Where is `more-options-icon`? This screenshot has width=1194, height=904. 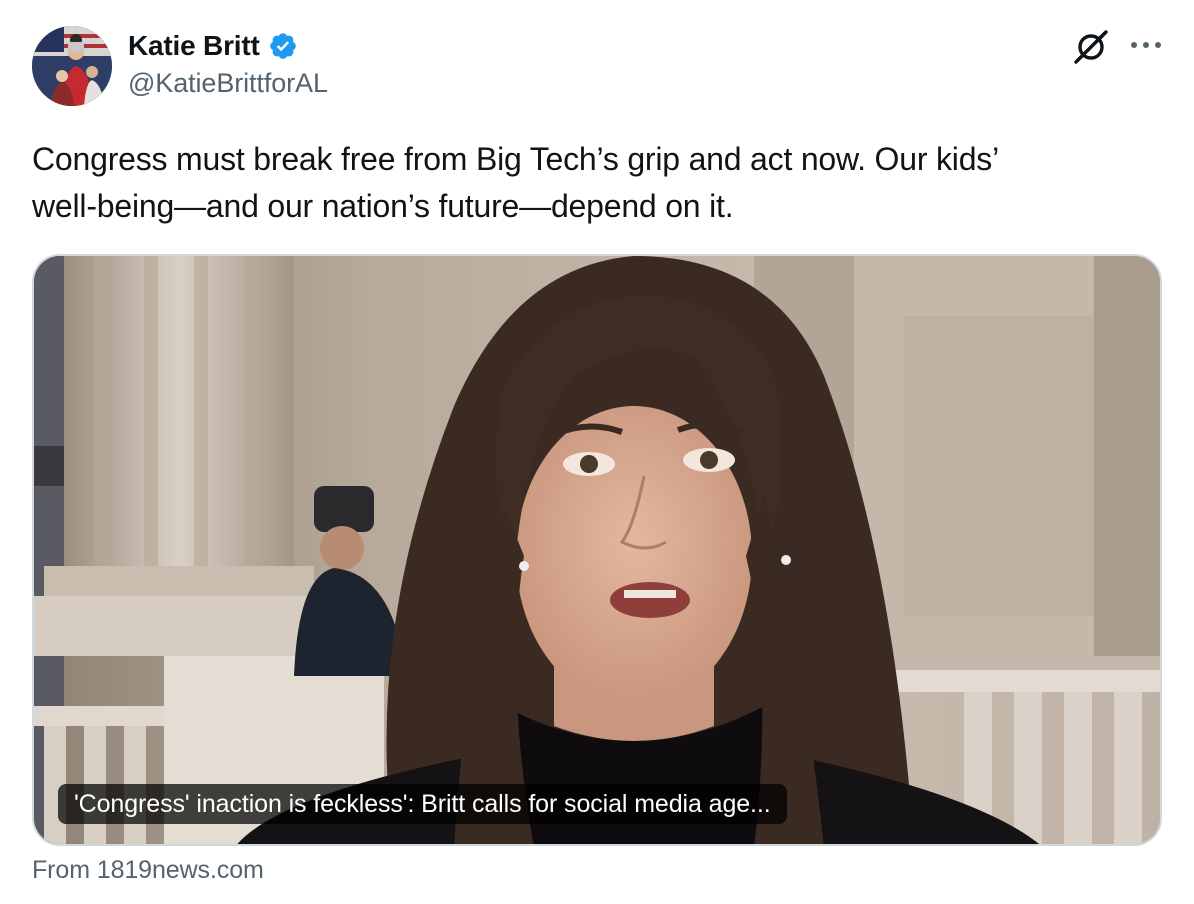
more-options-icon is located at coordinates (1146, 45).